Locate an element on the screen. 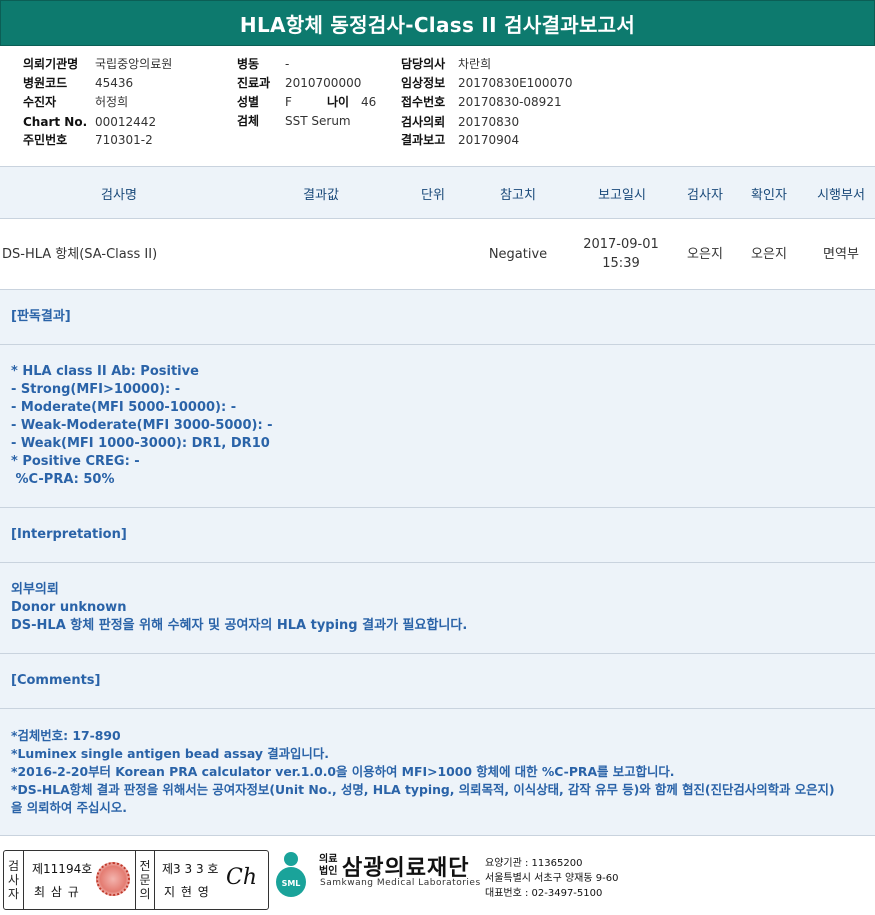 This screenshot has width=875, height=915. interpretation-line: 외부의뢰 is located at coordinates (35, 589).